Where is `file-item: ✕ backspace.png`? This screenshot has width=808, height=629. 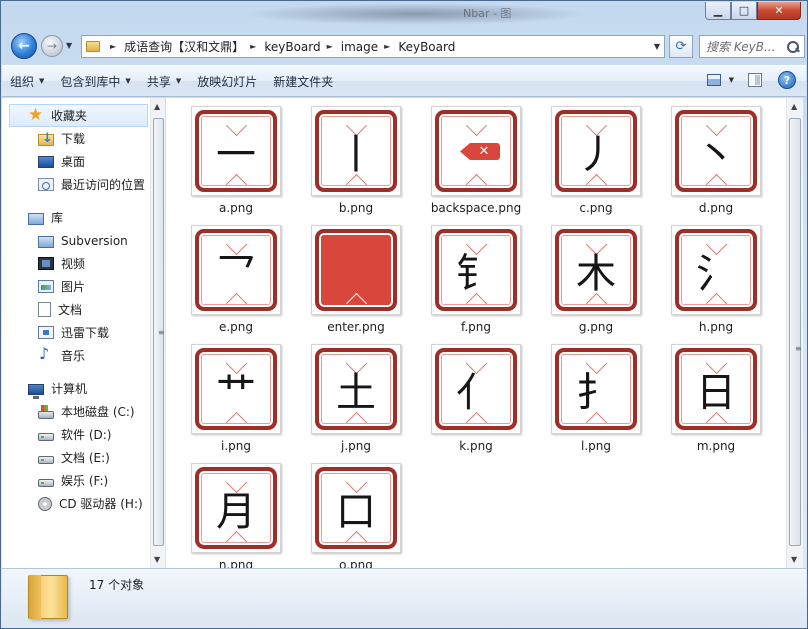
file-item: ✕ backspace.png is located at coordinates (476, 165).